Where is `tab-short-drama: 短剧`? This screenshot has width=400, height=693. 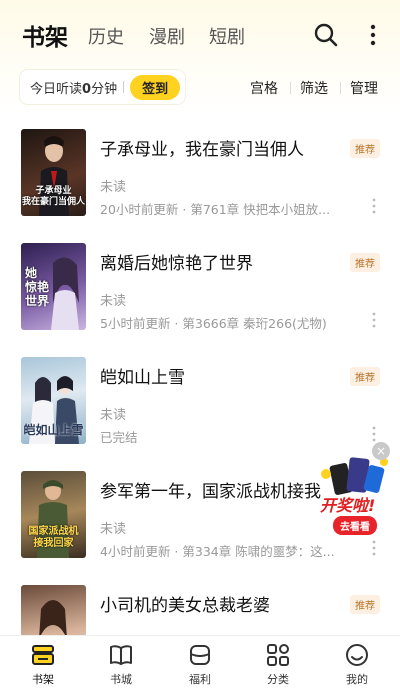
tab-short-drama: 短剧 is located at coordinates (227, 36).